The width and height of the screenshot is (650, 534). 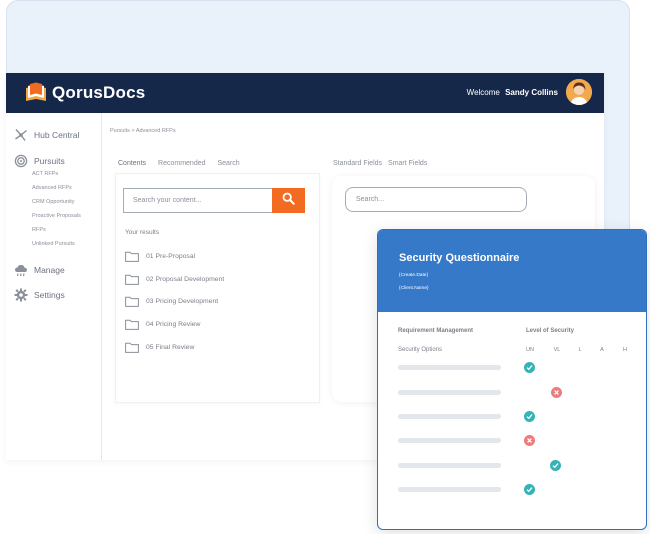 What do you see at coordinates (171, 256) in the screenshot?
I see `folder-label: 01 Pre-Proposal` at bounding box center [171, 256].